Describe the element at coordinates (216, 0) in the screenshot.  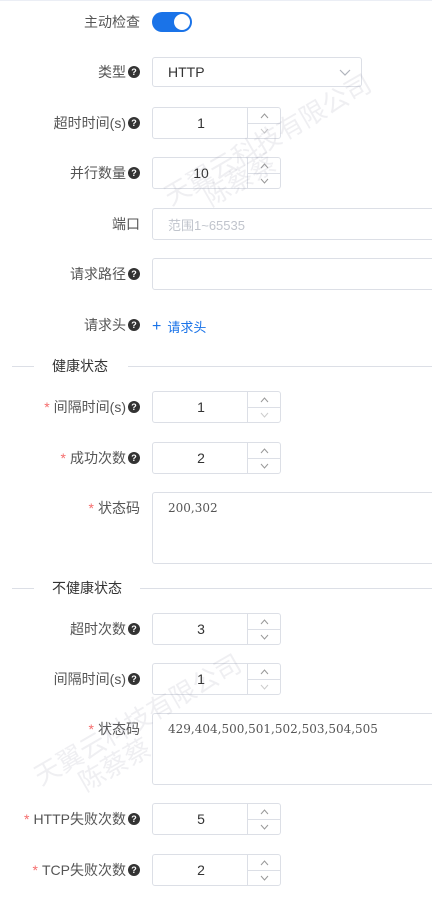
I see `top-divider` at that location.